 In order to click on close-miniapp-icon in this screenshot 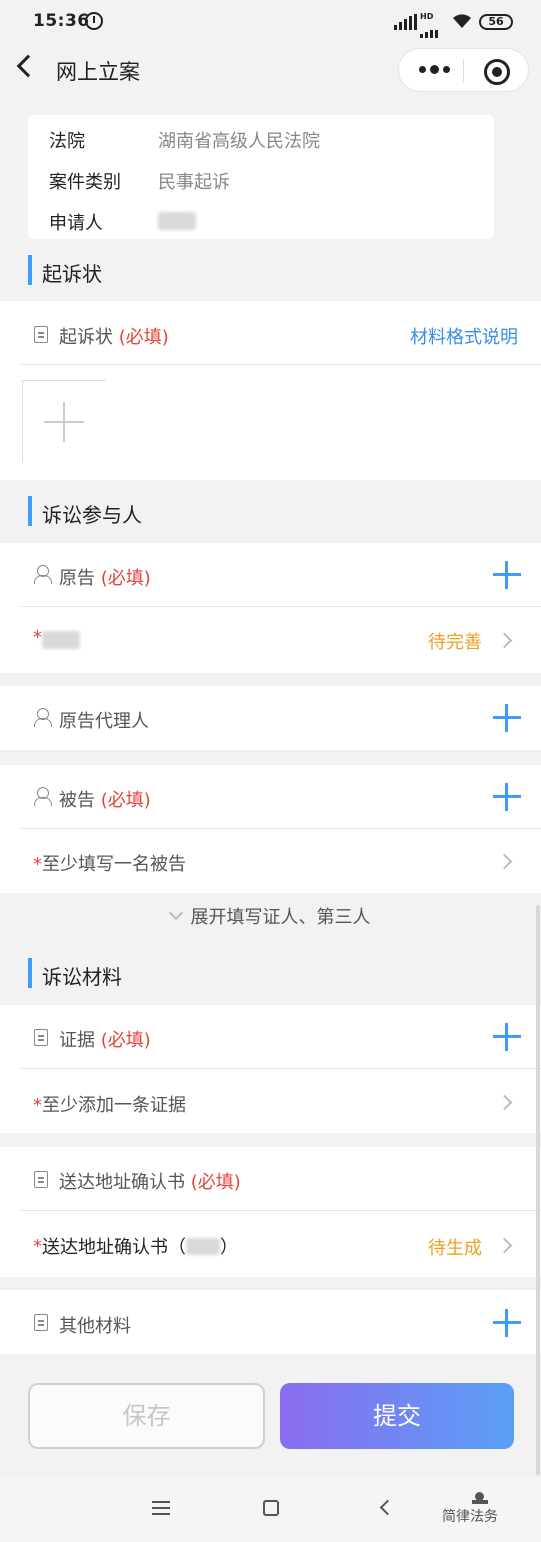, I will do `click(497, 72)`.